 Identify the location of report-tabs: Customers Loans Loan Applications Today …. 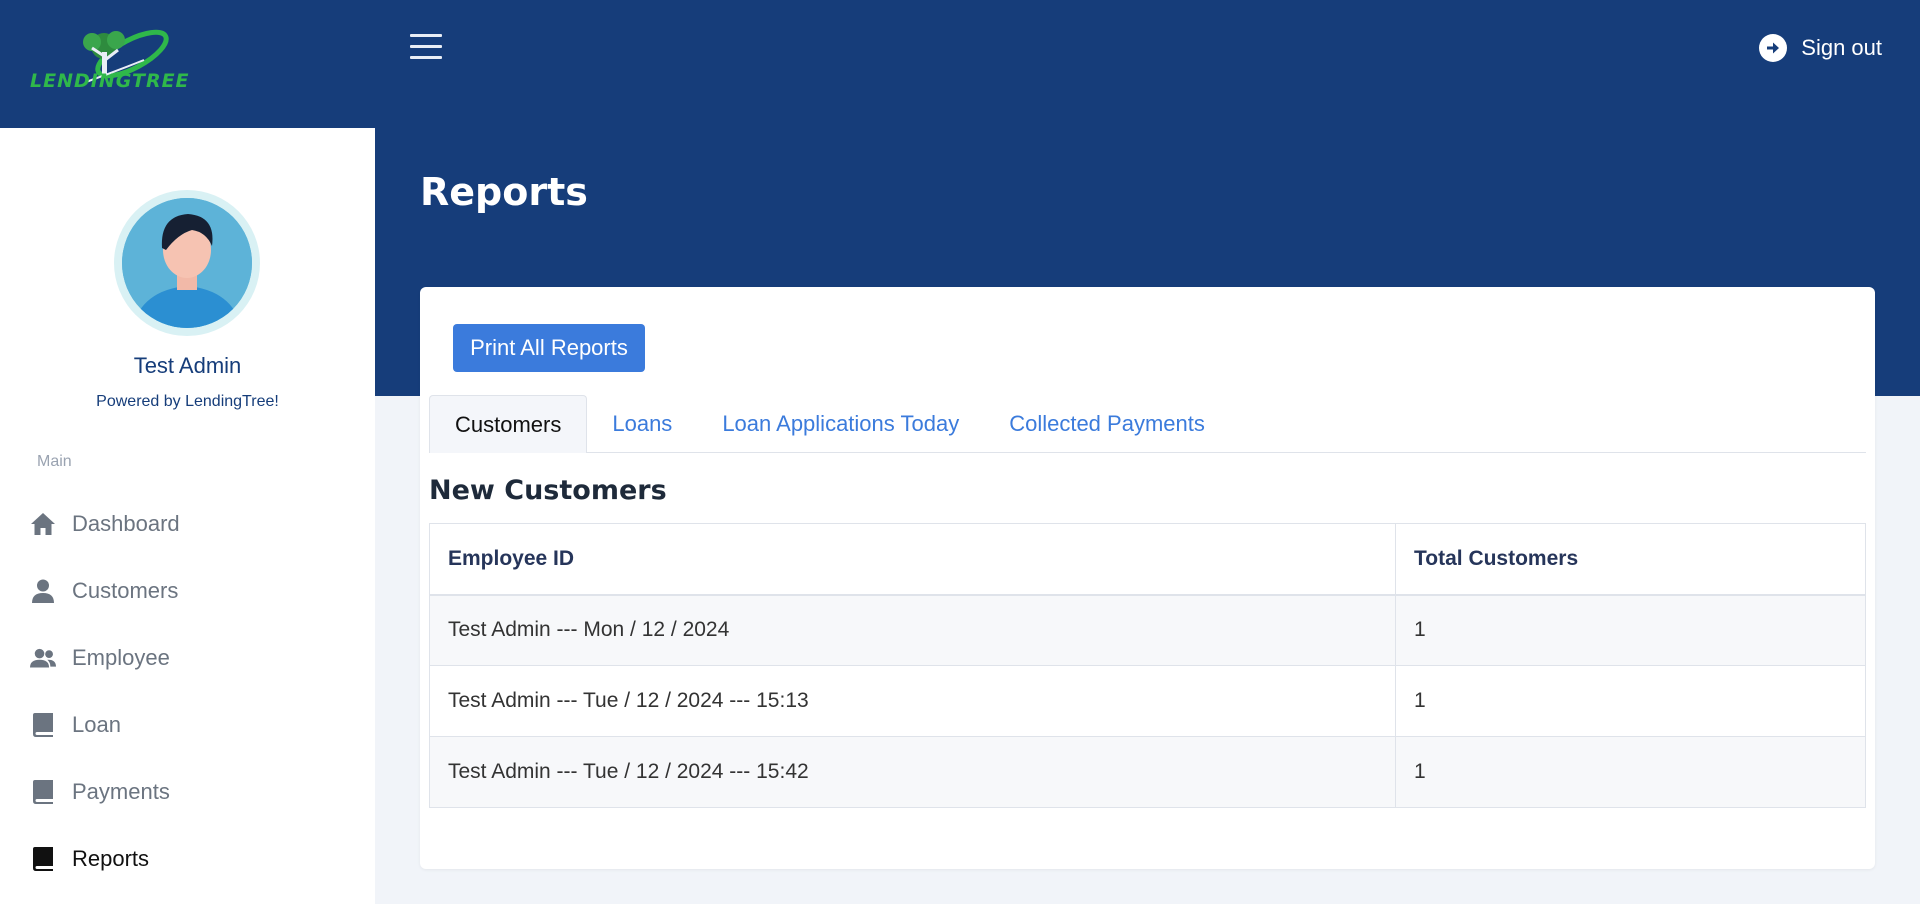
(1147, 424).